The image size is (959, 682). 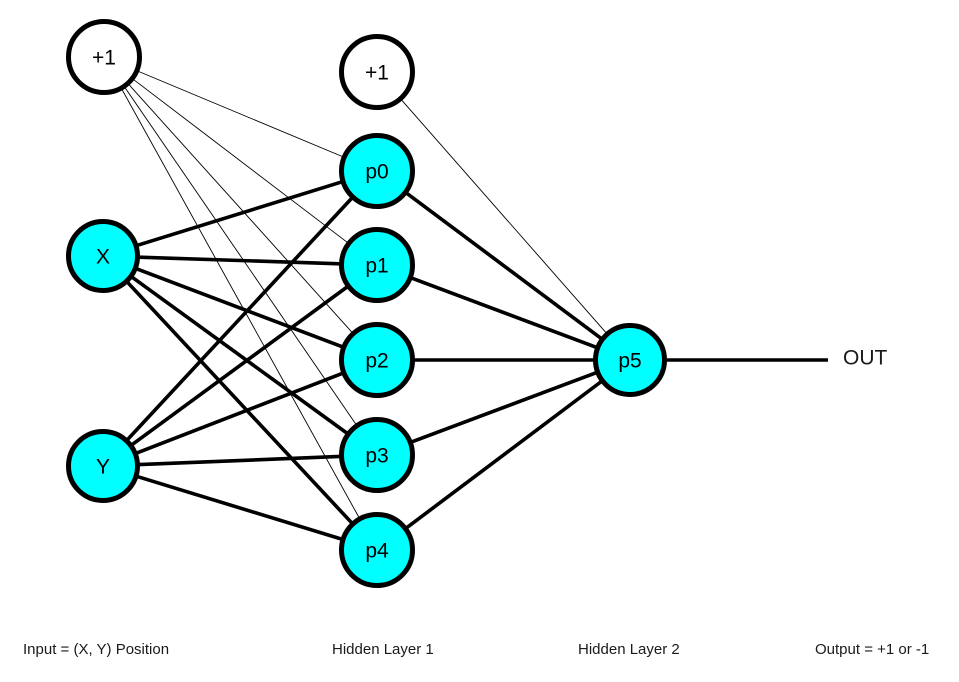 What do you see at coordinates (239, 413) in the screenshot?
I see `edge-input_y-to-p2` at bounding box center [239, 413].